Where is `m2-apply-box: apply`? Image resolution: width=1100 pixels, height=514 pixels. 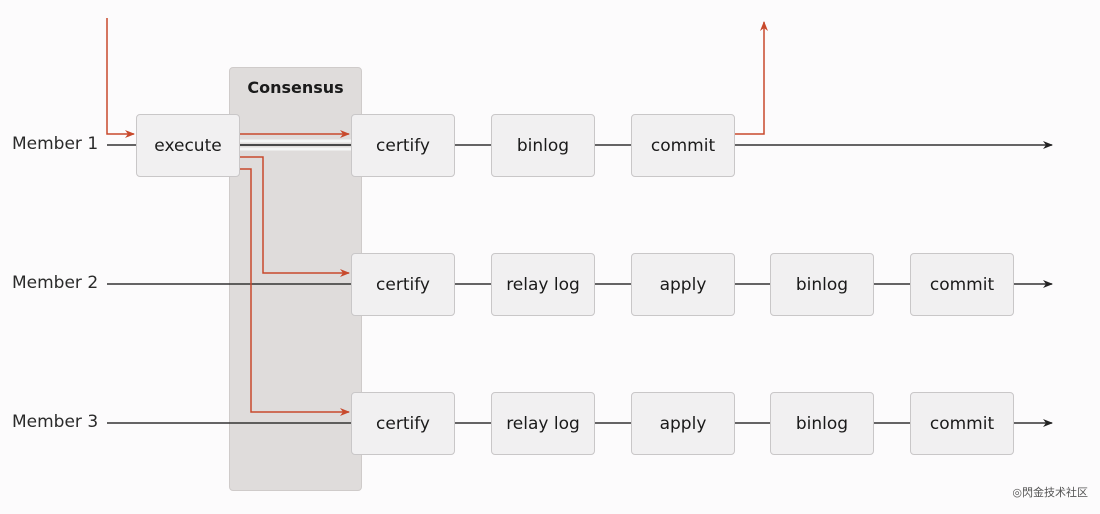
m2-apply-box: apply is located at coordinates (683, 284).